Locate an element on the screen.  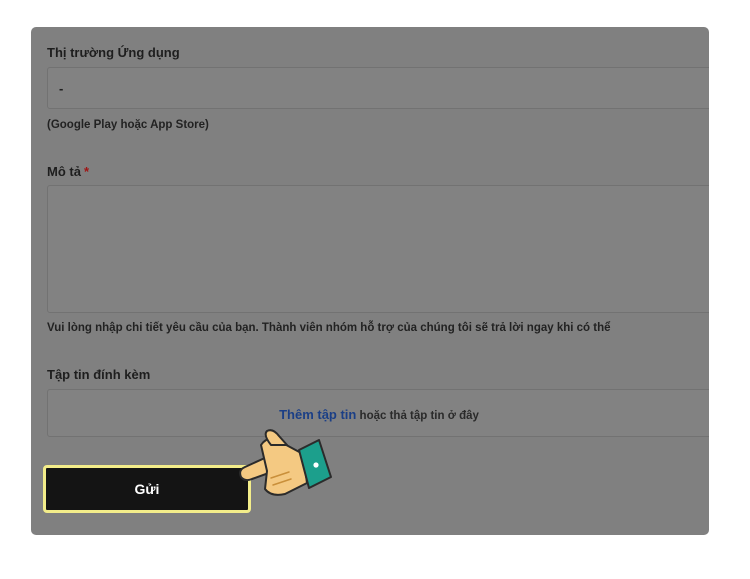
drop-files-text: hoặc thả tập tin ở đây is located at coordinates (417, 416).